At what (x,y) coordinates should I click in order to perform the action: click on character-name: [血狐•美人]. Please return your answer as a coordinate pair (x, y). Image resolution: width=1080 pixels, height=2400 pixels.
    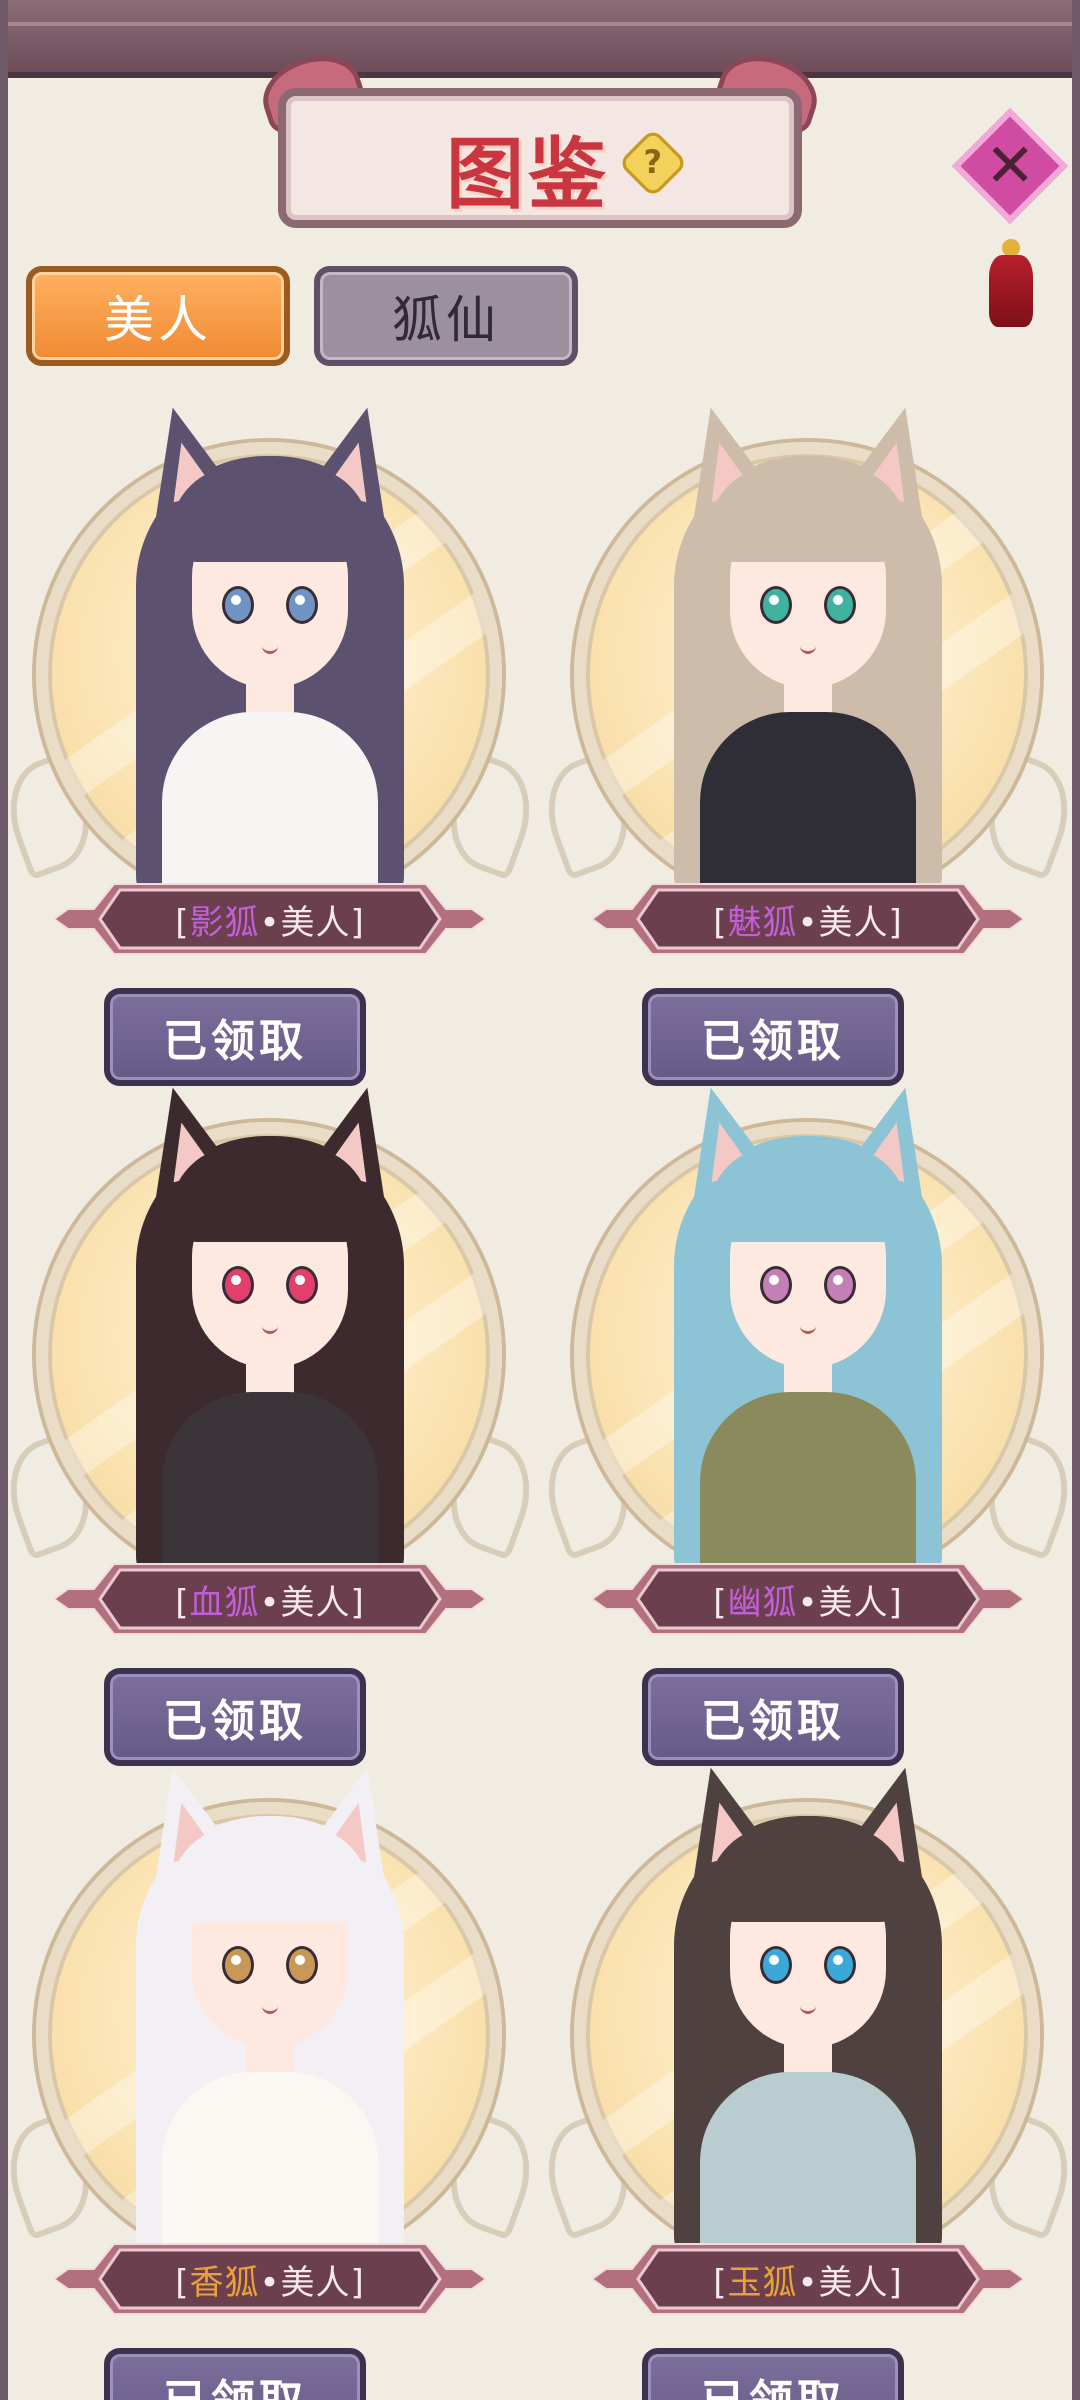
    Looking at the image, I should click on (270, 1599).